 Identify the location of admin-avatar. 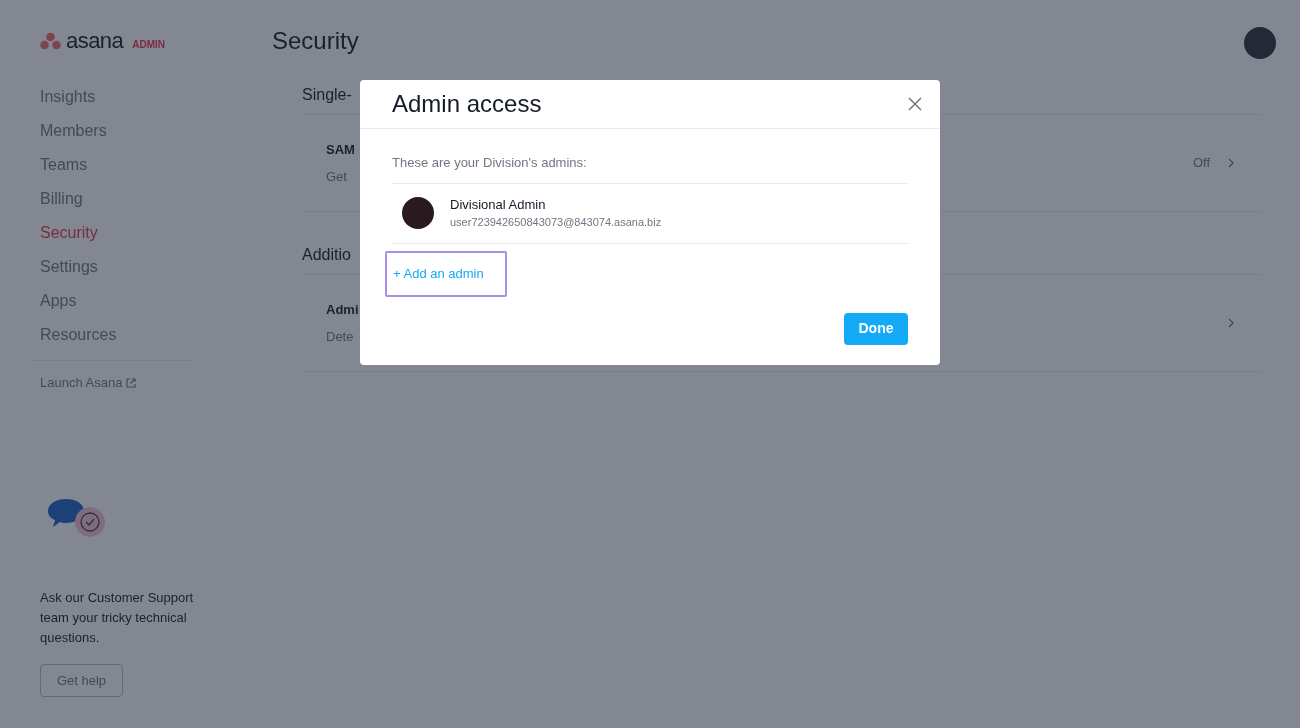
(418, 213).